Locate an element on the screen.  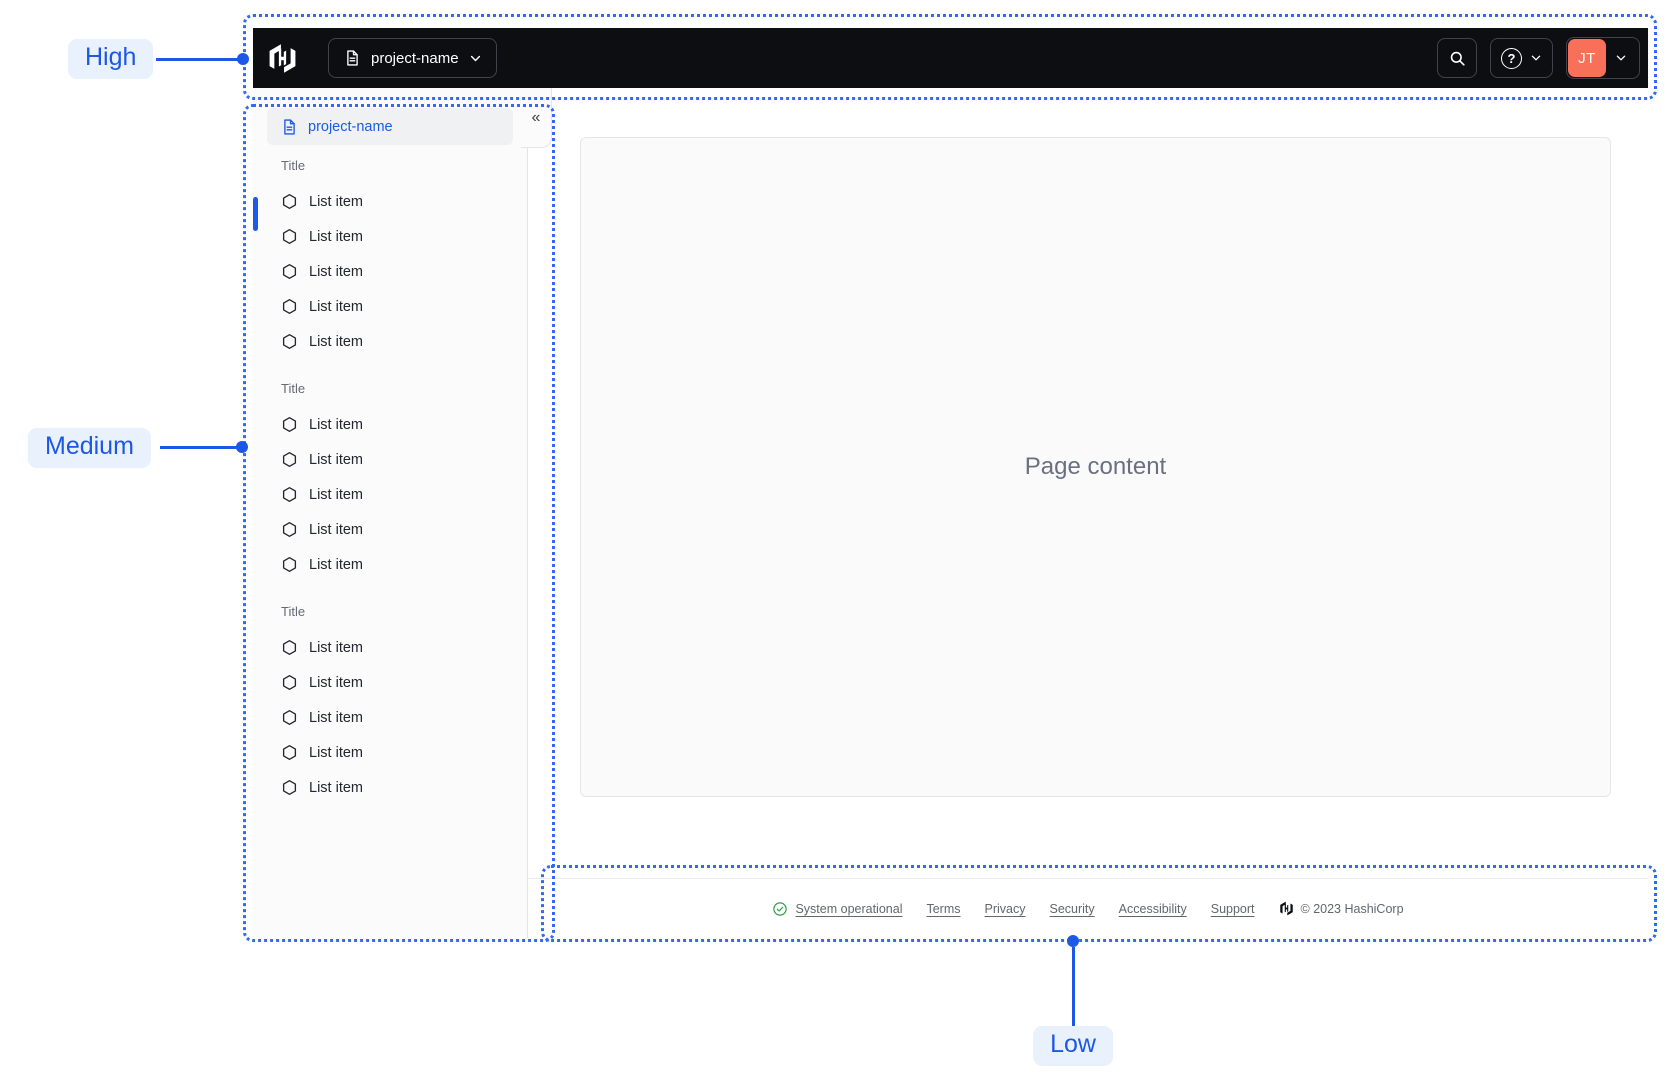
footer-link: Terms is located at coordinates (943, 909).